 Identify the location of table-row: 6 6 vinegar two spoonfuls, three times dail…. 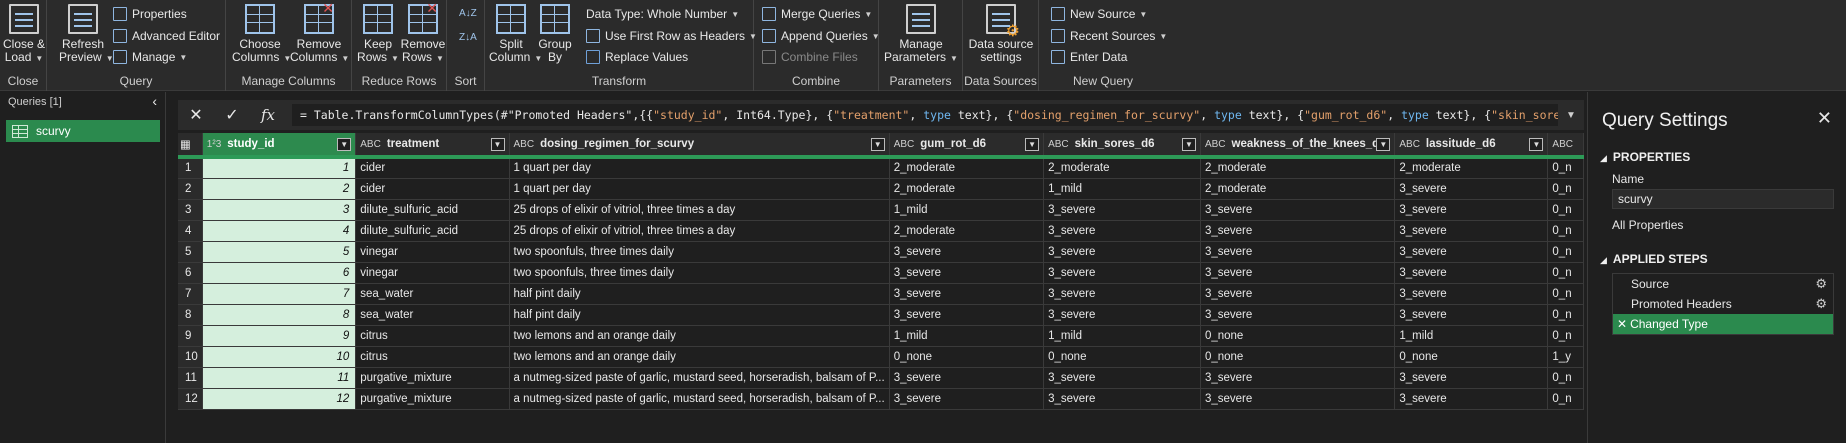
(881, 273).